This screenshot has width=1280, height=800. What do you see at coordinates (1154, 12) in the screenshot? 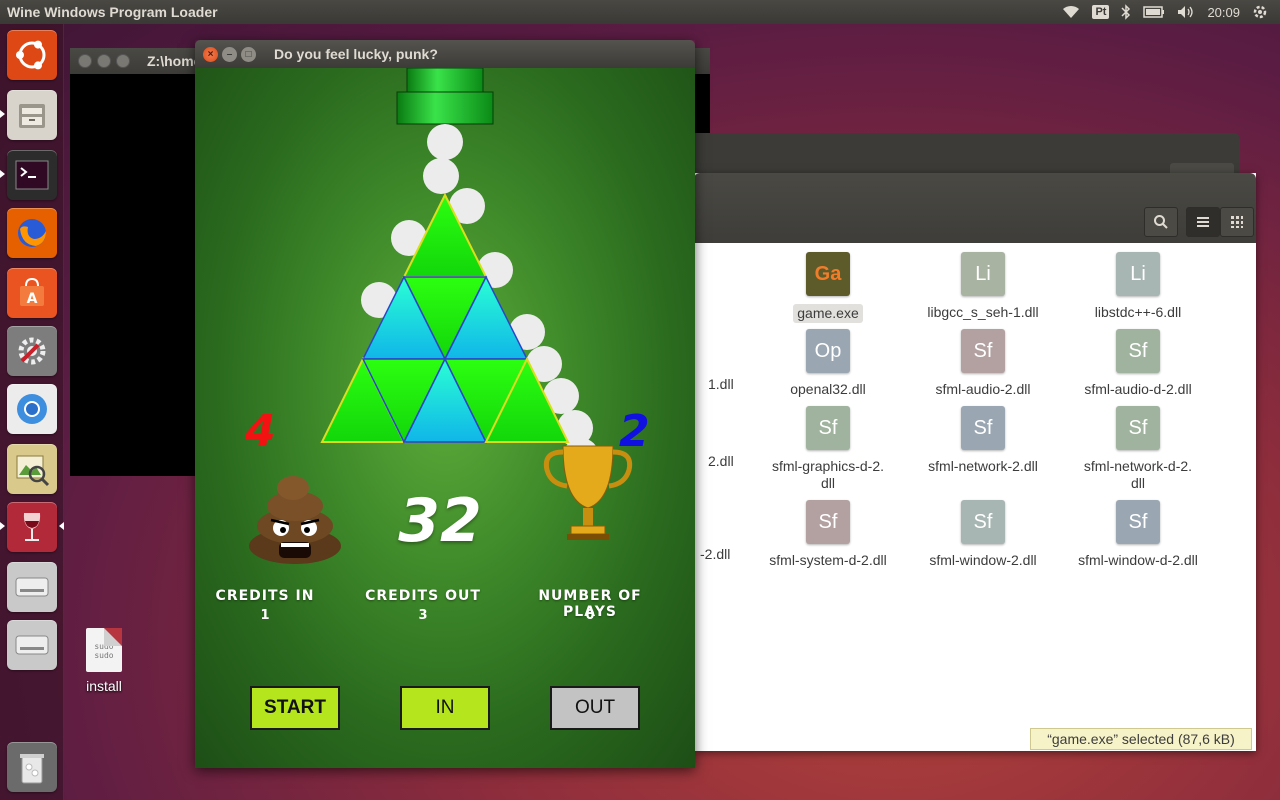
I see `battery-icon` at bounding box center [1154, 12].